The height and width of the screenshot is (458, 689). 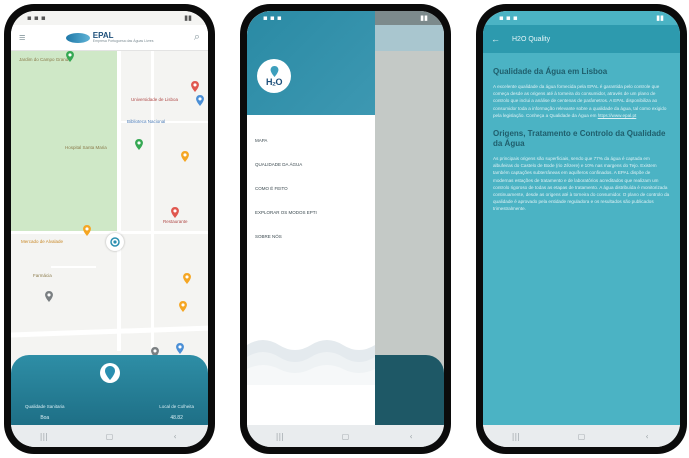 I want to click on menu-item-como-e-feito: COMO É FEITO, so click(x=310, y=197).